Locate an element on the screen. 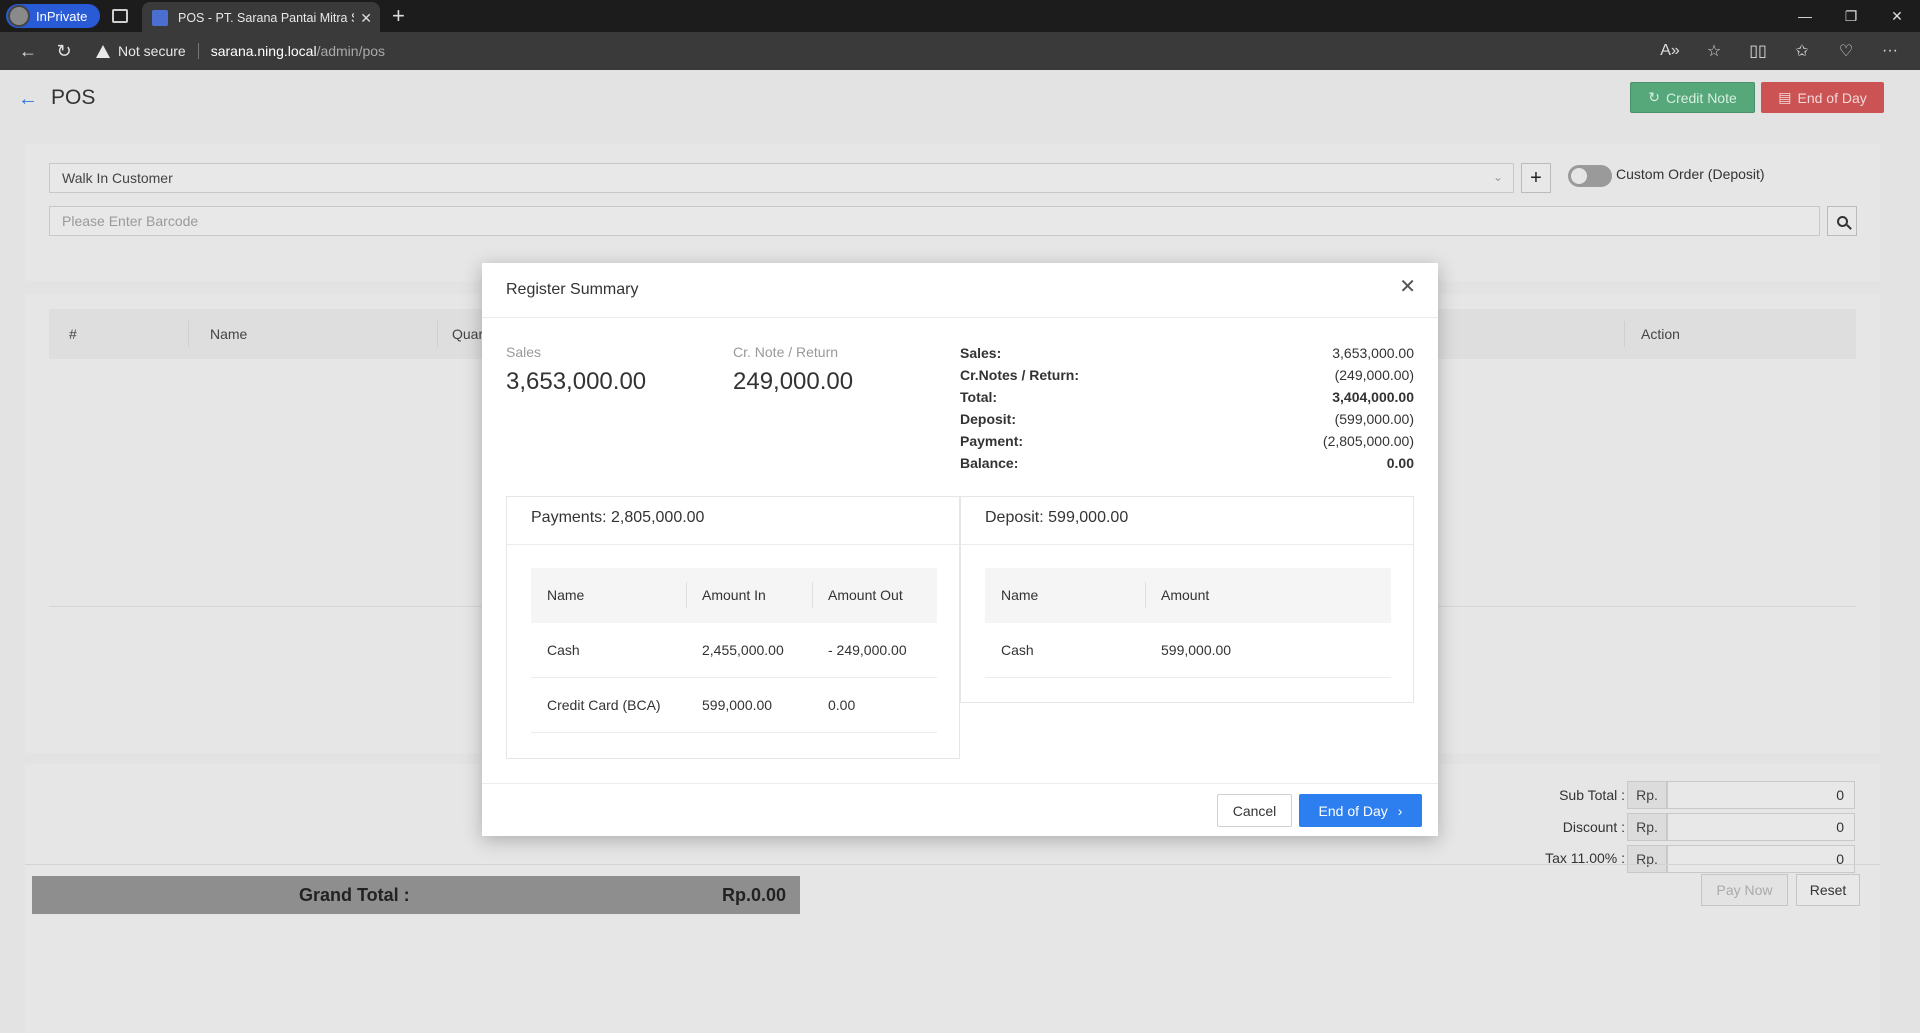  browser-essentials-icon: ♡ is located at coordinates (1846, 51).